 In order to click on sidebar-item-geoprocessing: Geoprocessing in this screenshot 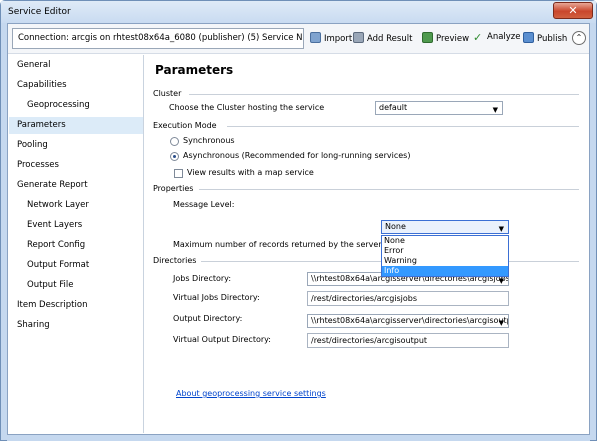, I will do `click(76, 105)`.